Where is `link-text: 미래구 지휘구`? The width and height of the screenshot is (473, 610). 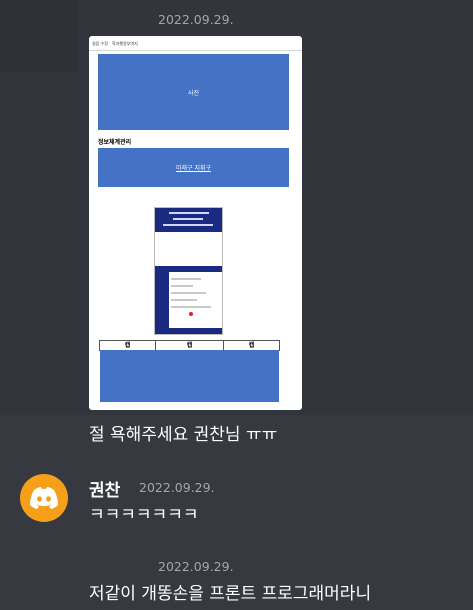
link-text: 미래구 지휘구 is located at coordinates (193, 168).